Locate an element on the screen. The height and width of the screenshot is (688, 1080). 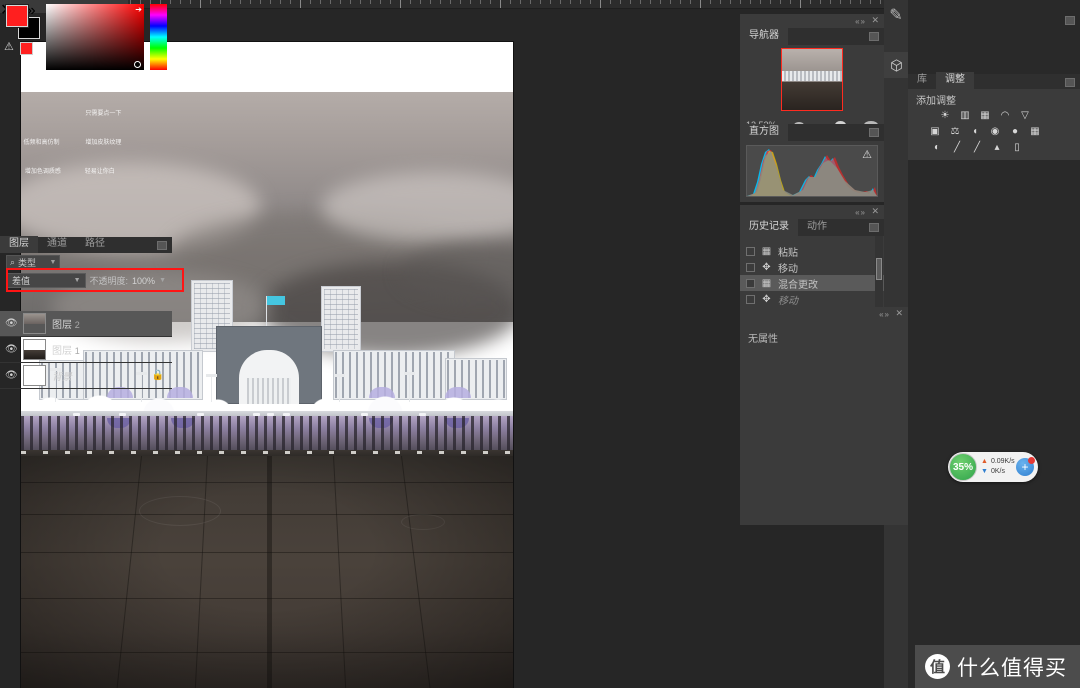
color-field: ➔ is located at coordinates (95, 37).